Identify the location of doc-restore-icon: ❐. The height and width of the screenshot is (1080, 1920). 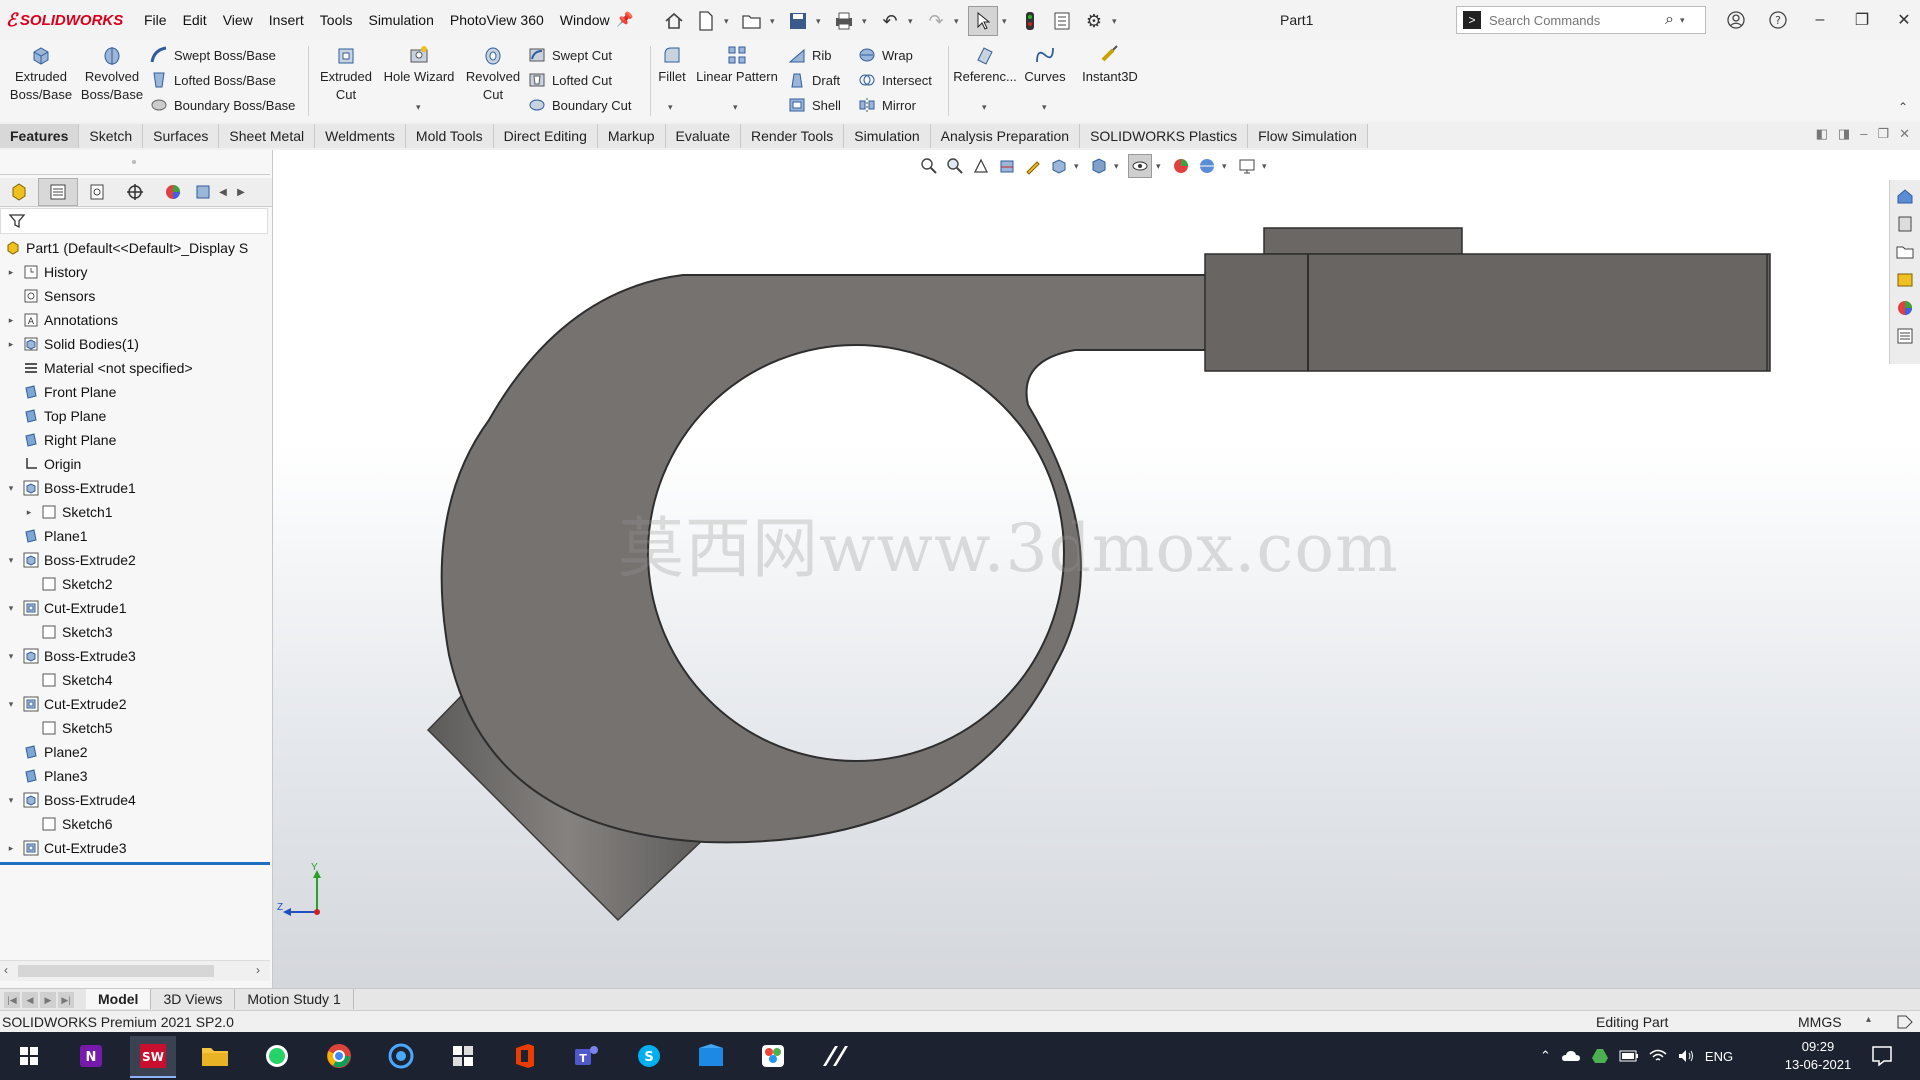
(1883, 134).